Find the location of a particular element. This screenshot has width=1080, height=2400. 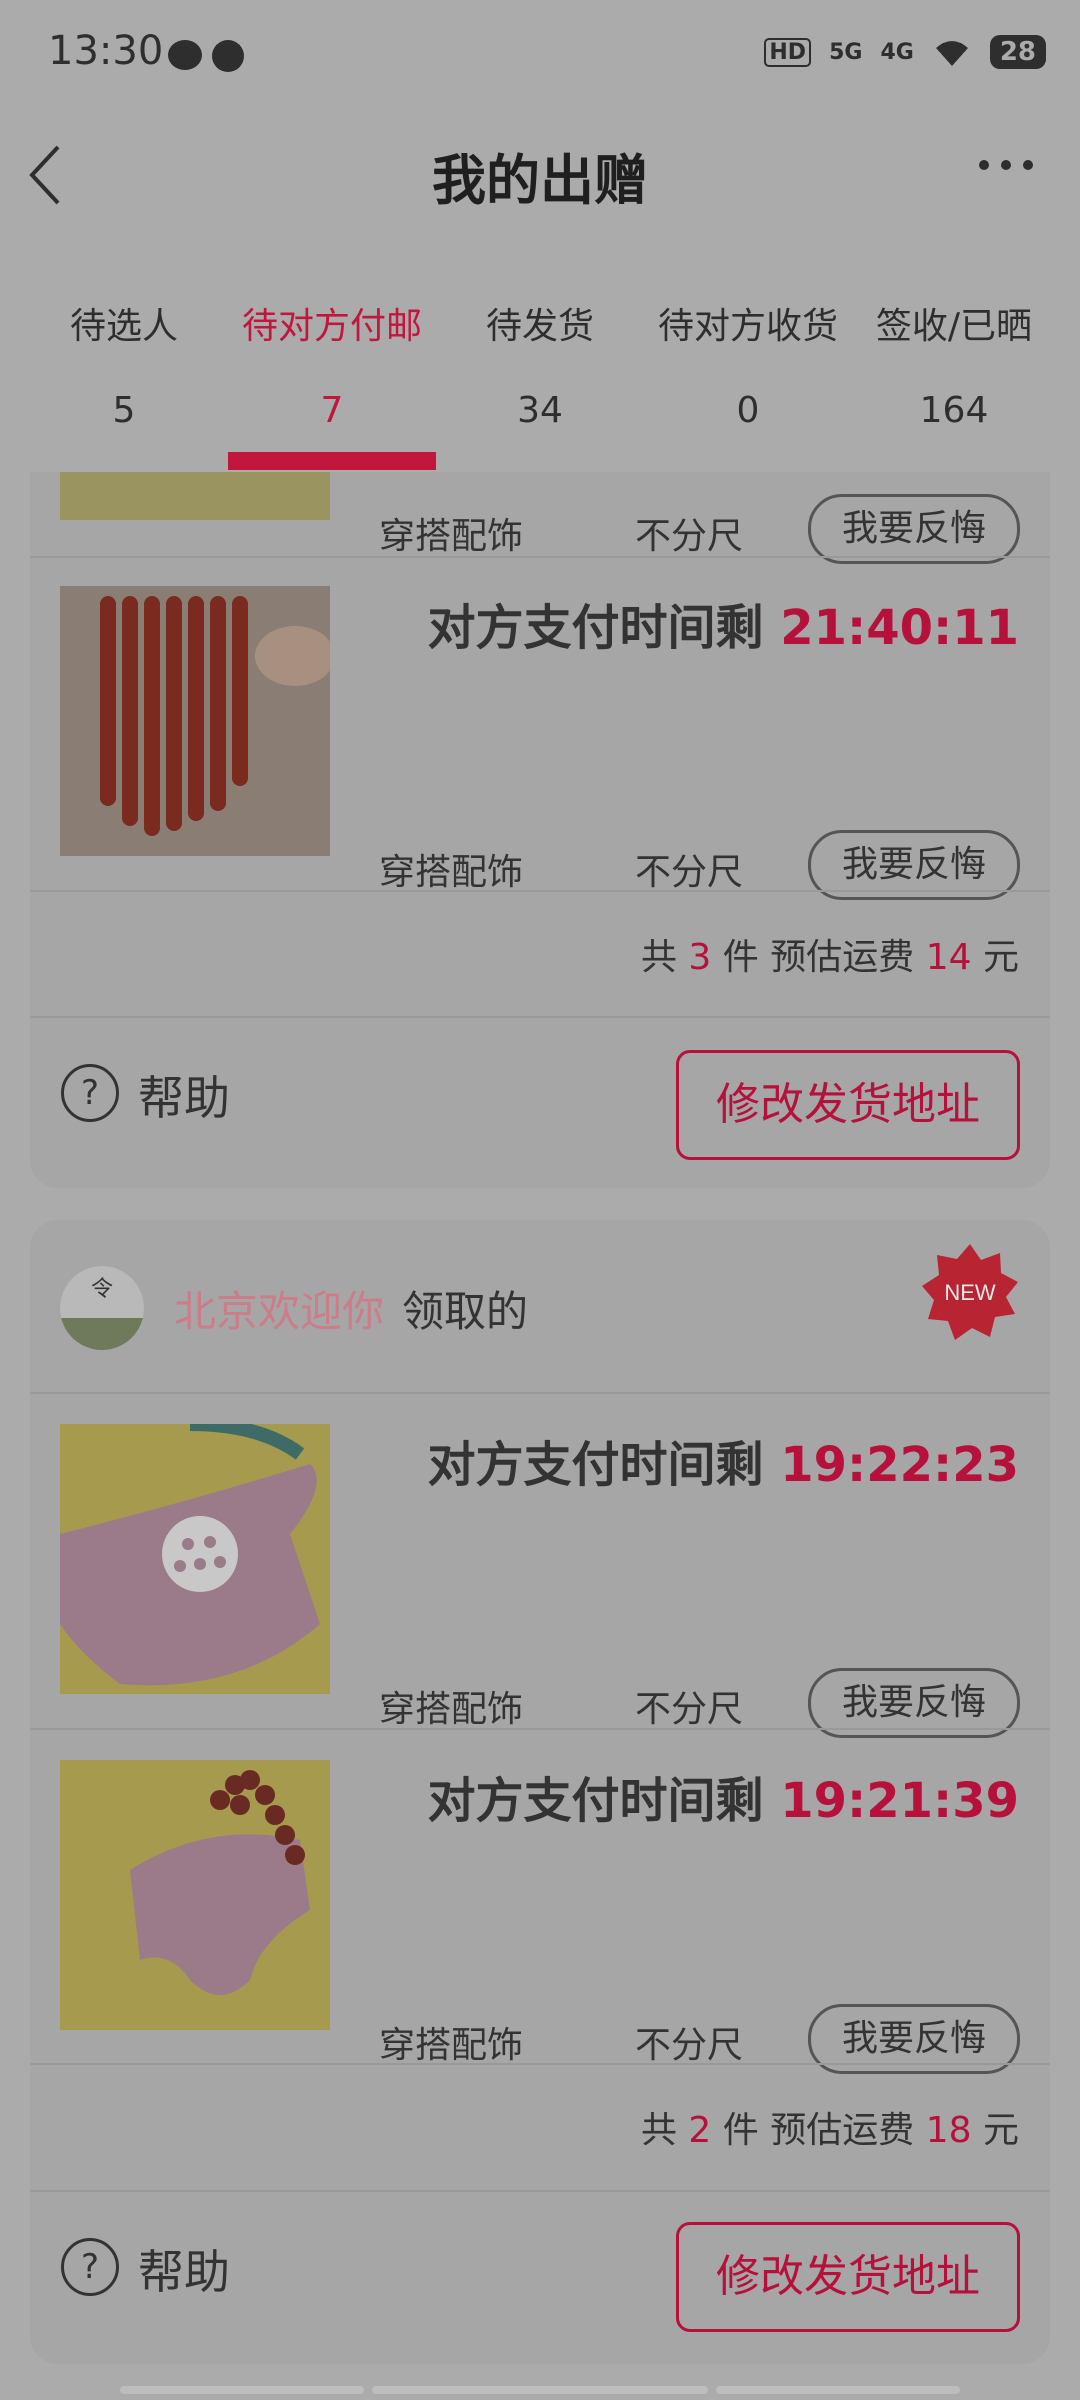

claim-suffix: 领取的 is located at coordinates (465, 1311).